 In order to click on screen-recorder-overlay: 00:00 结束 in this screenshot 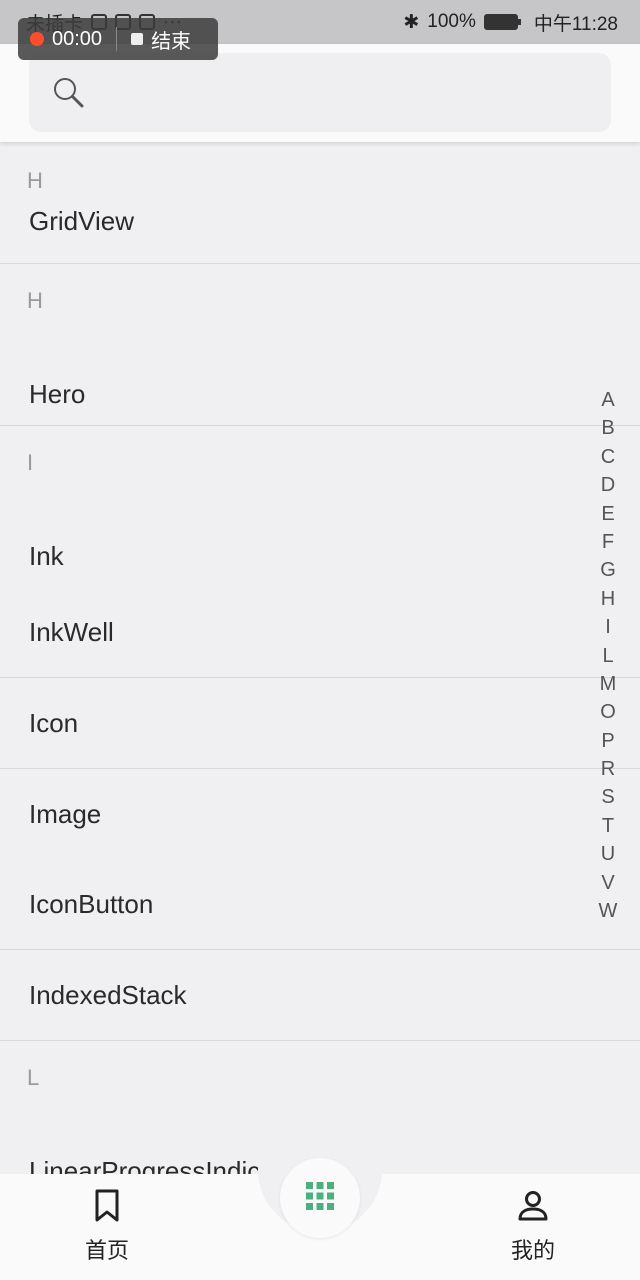, I will do `click(118, 39)`.